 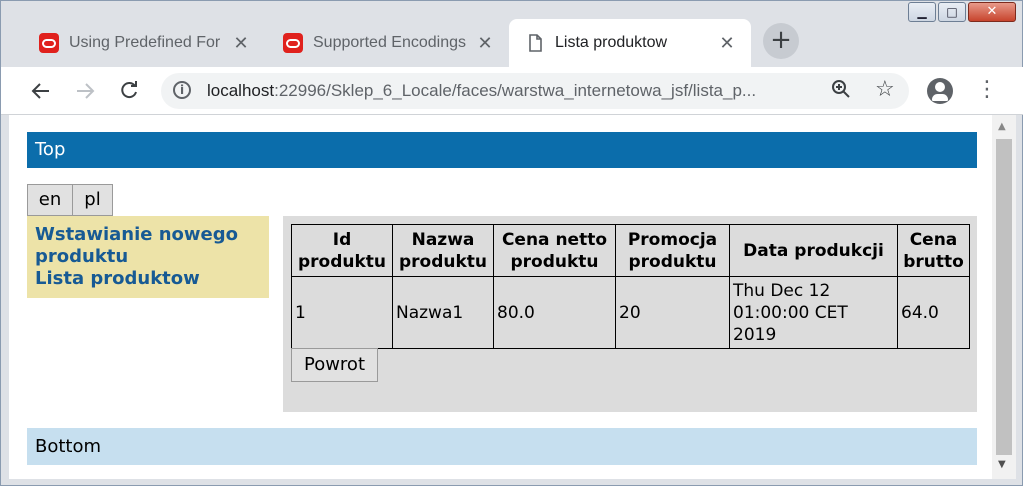 What do you see at coordinates (672, 250) in the screenshot?
I see `header-promotion: Promocja produktu` at bounding box center [672, 250].